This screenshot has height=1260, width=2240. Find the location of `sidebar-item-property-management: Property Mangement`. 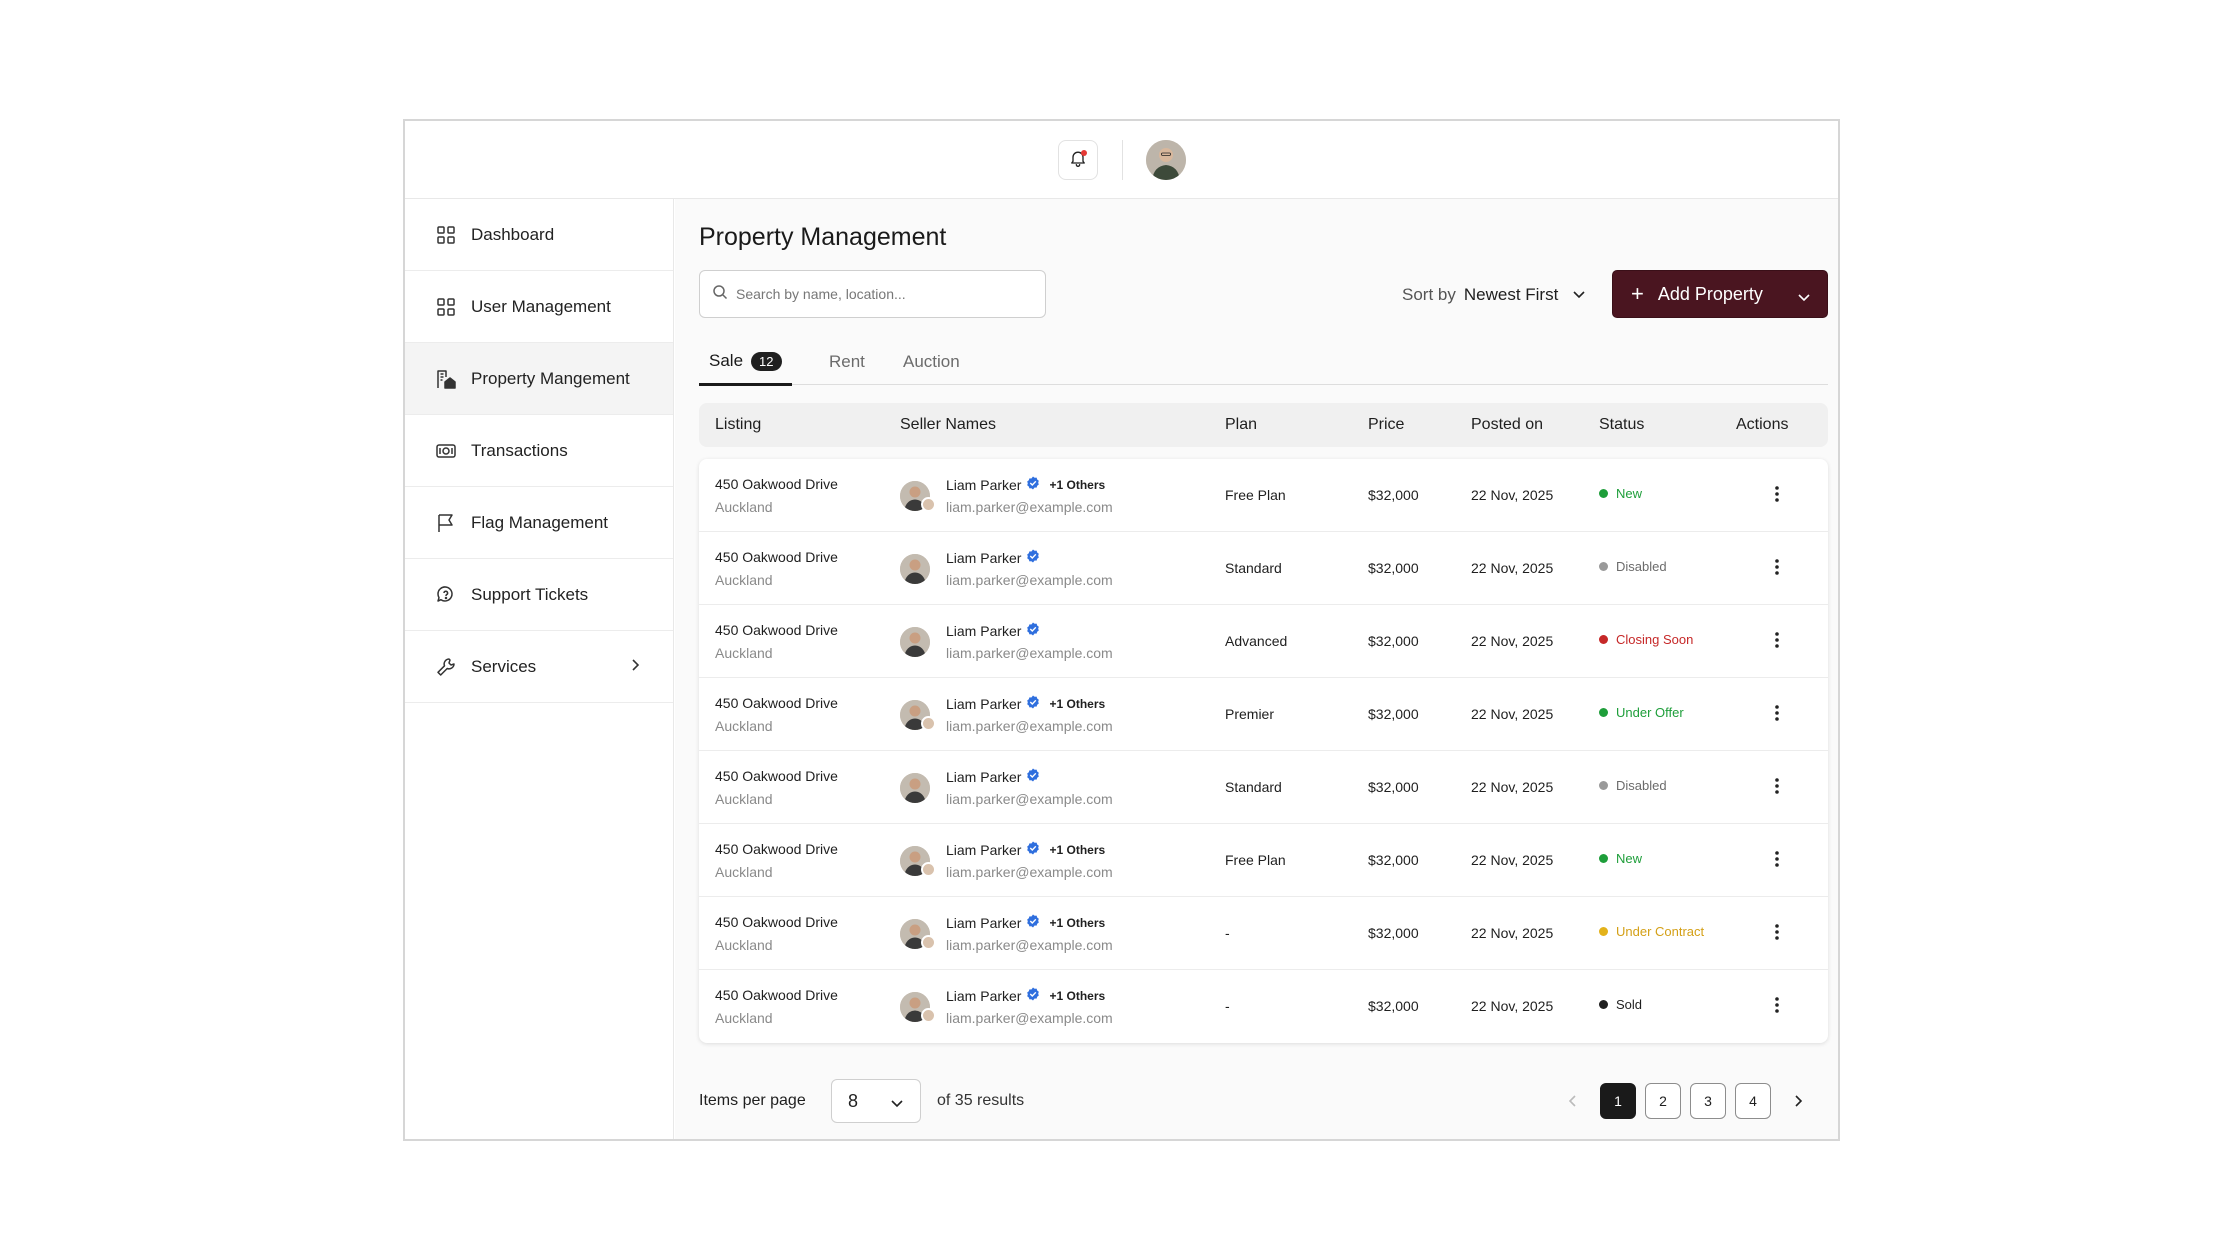

sidebar-item-property-management: Property Mangement is located at coordinates (539, 379).